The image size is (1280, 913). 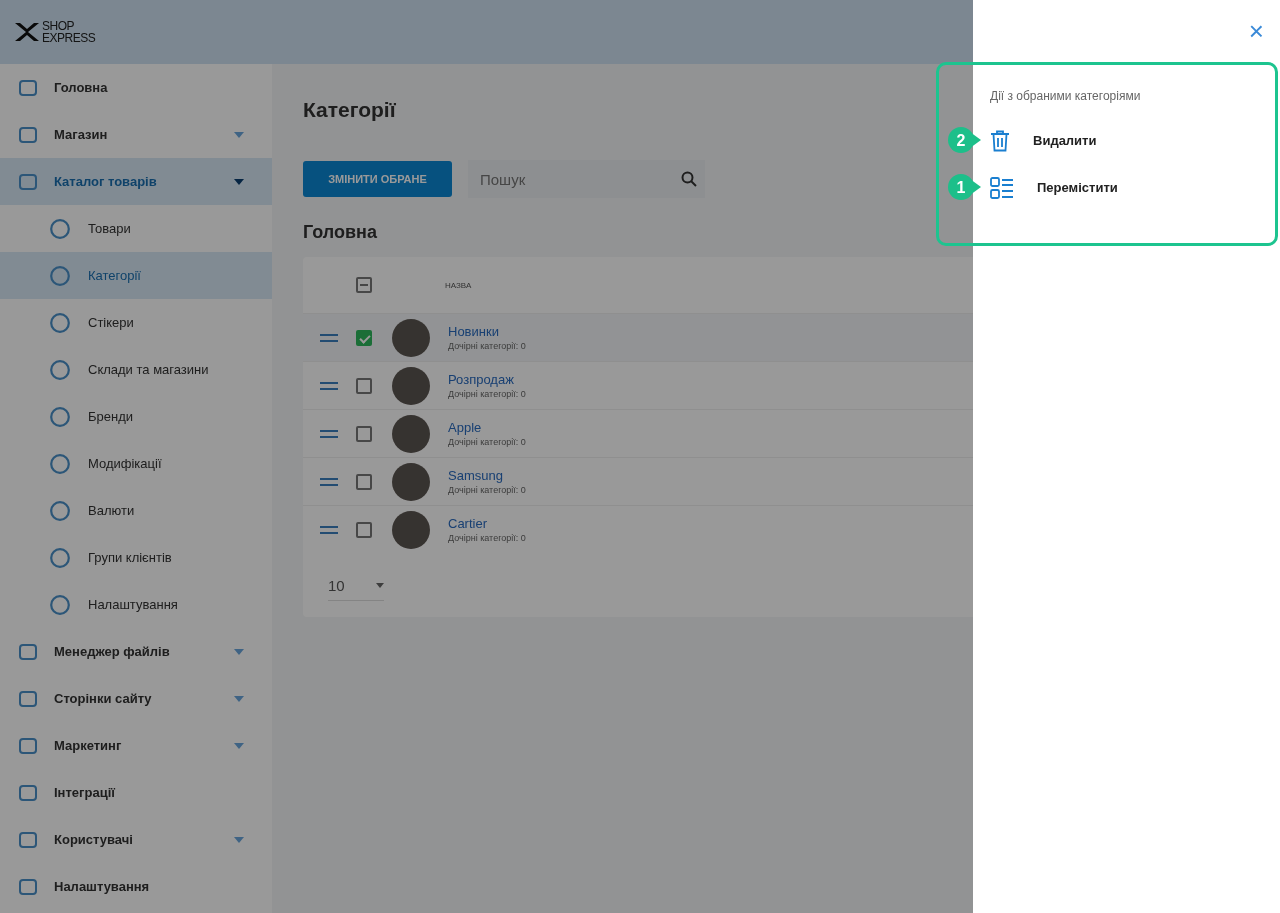 What do you see at coordinates (136, 651) in the screenshot?
I see `sidebar-item: Менеджер файлів` at bounding box center [136, 651].